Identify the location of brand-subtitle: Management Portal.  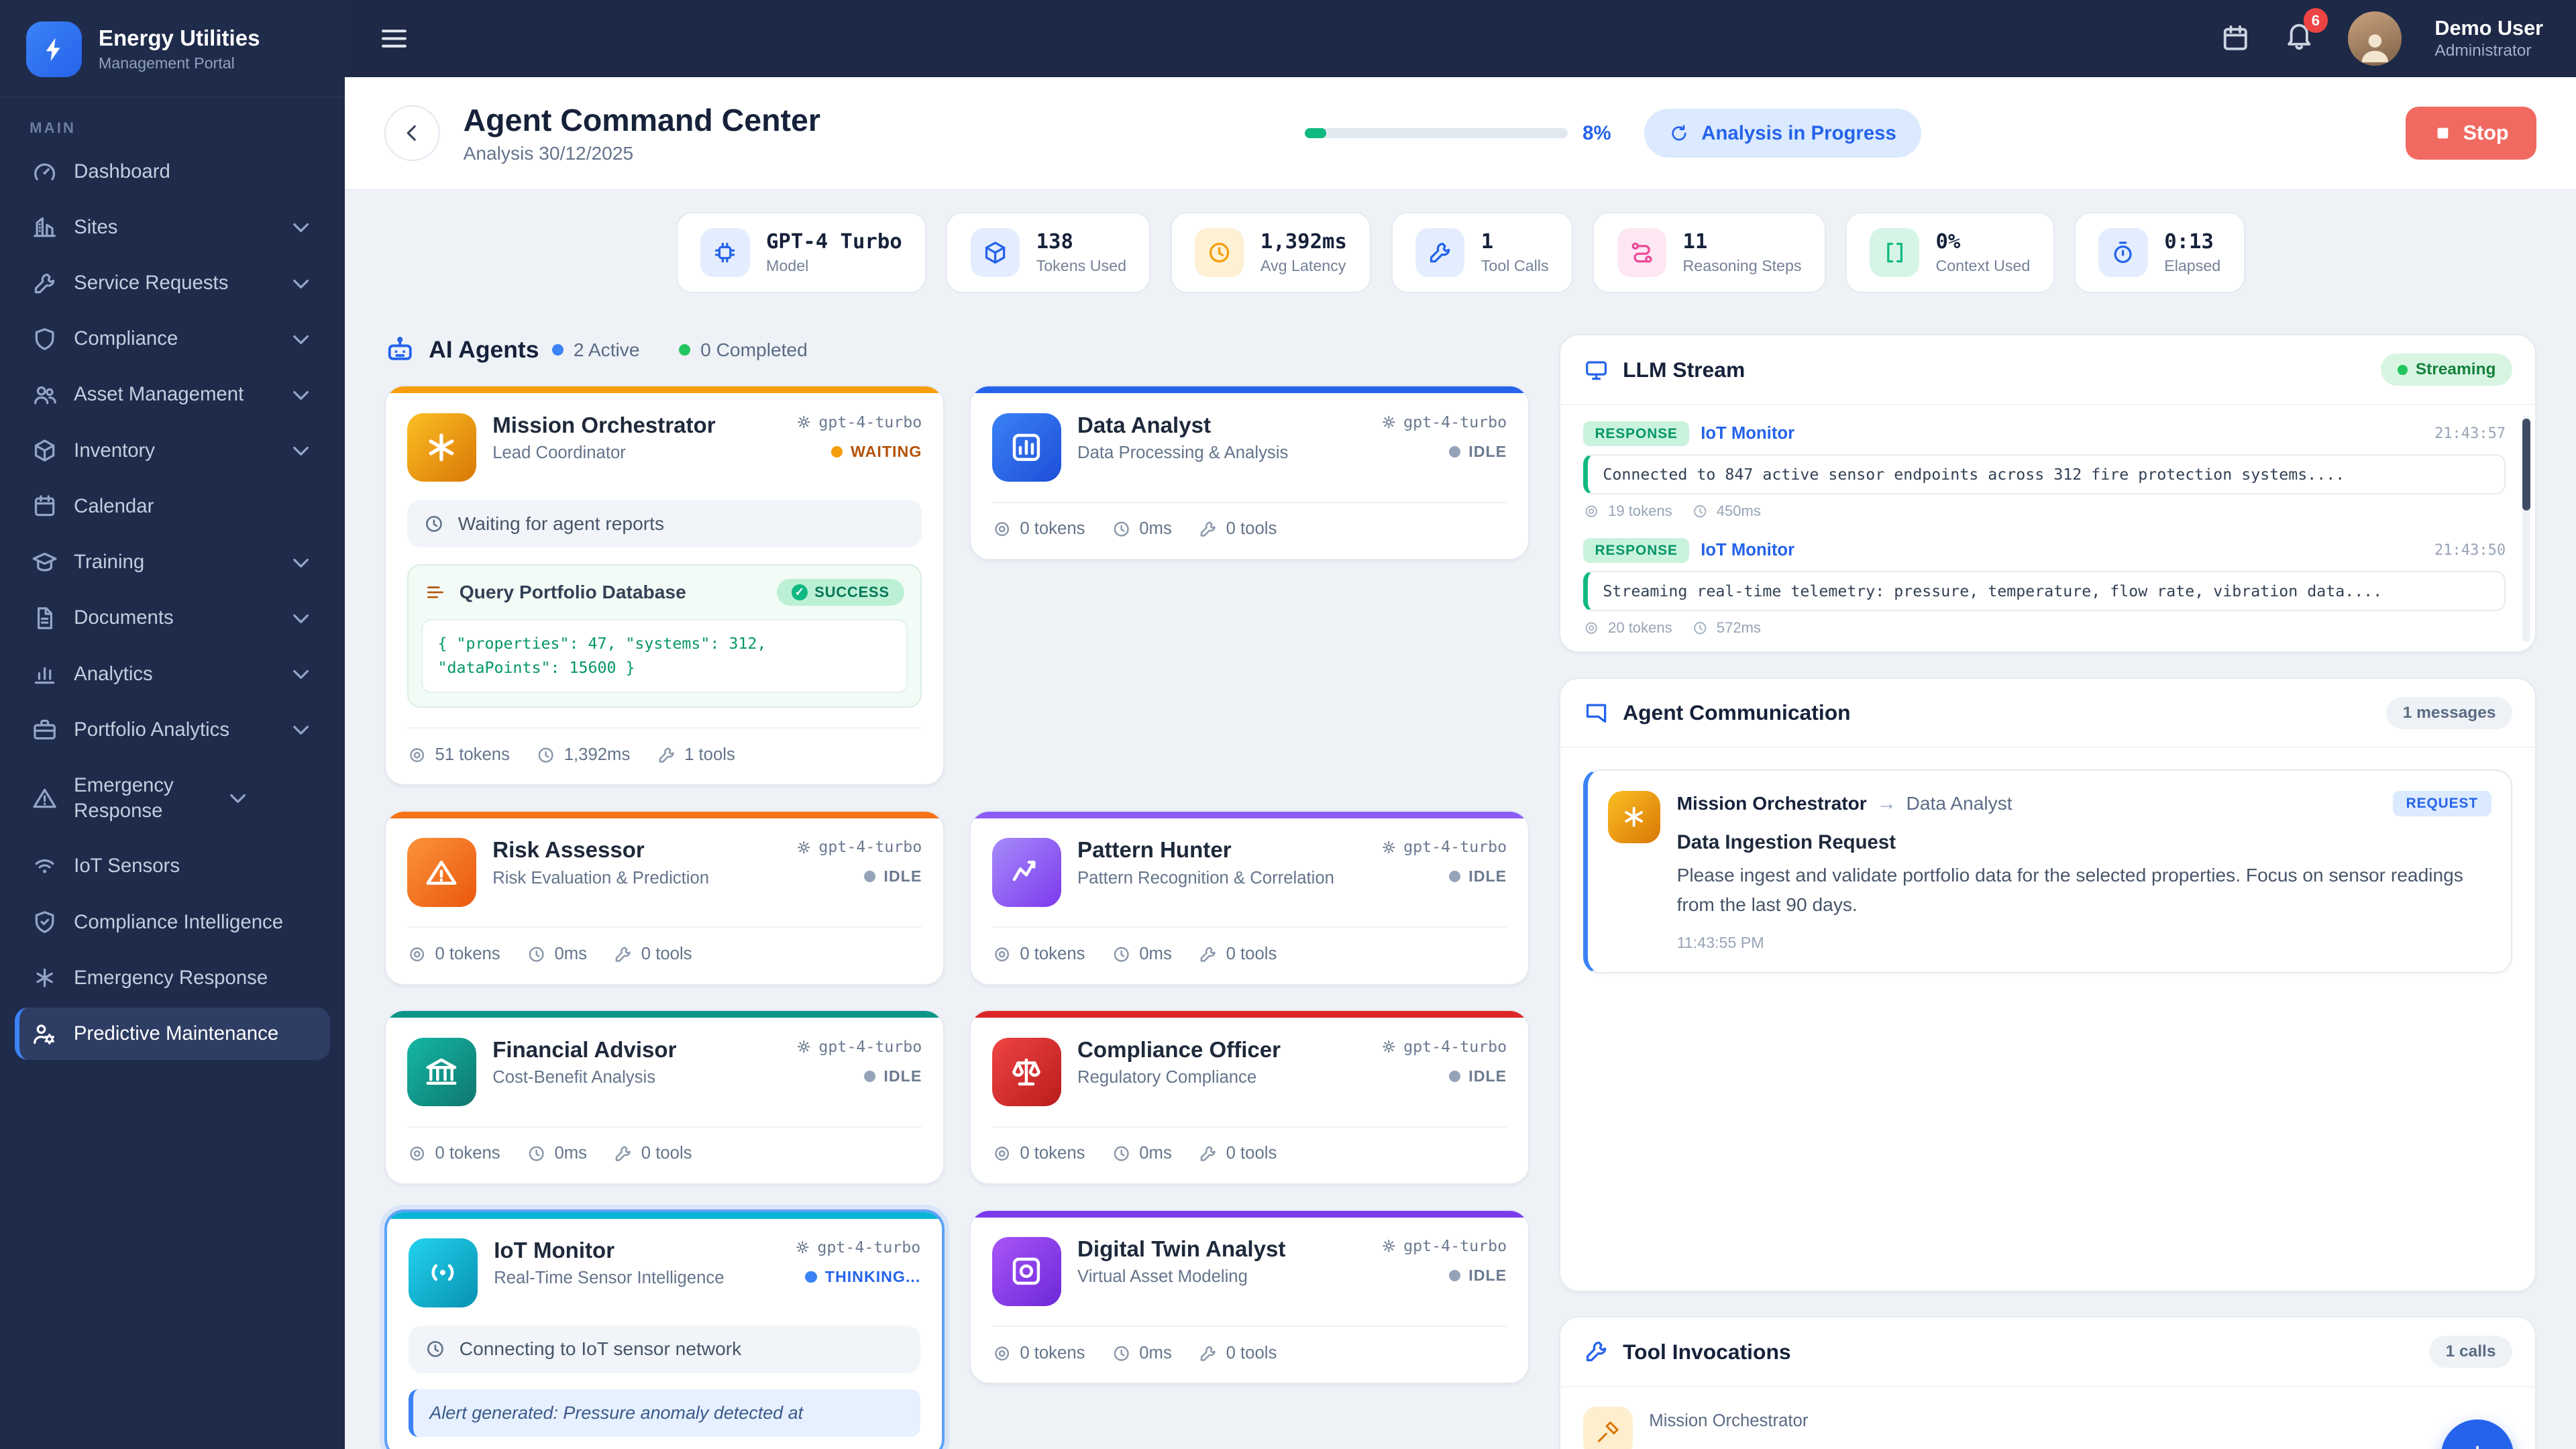
(166, 63).